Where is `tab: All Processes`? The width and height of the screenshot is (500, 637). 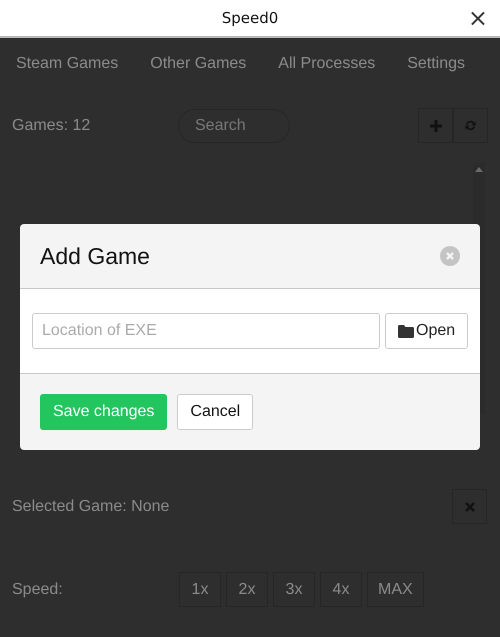 tab: All Processes is located at coordinates (327, 64).